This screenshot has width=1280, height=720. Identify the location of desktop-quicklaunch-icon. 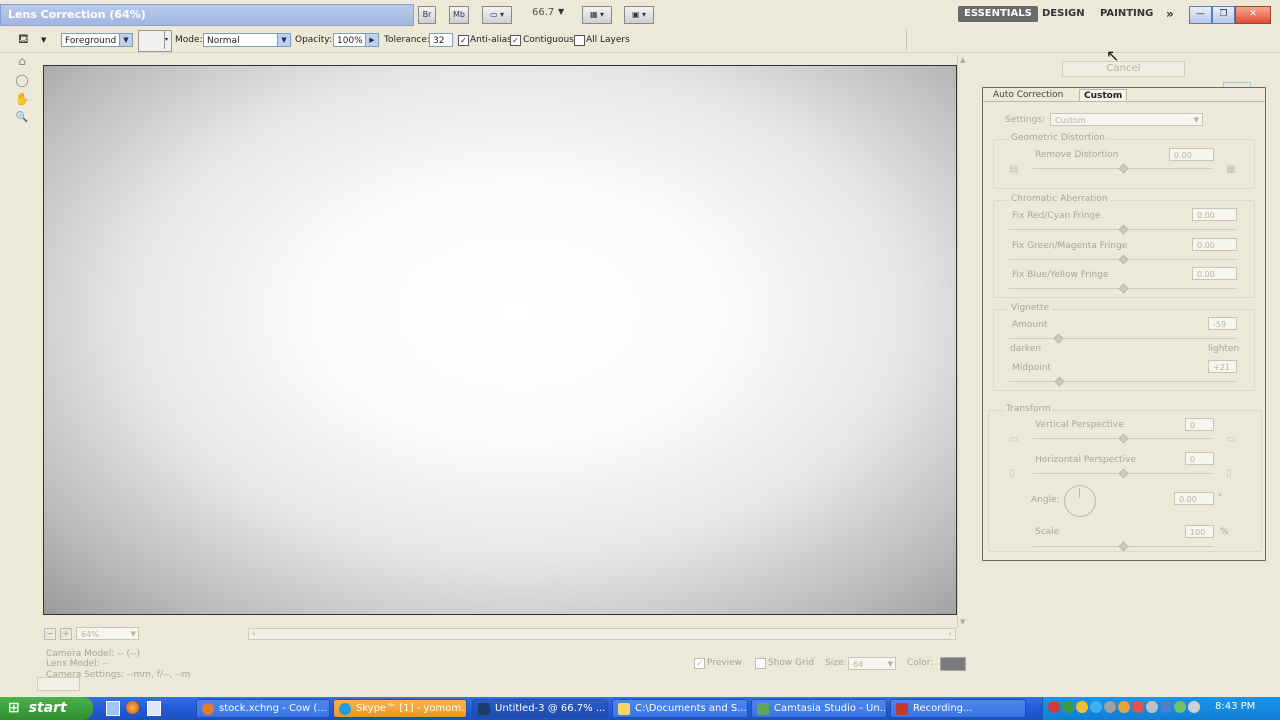
(113, 708).